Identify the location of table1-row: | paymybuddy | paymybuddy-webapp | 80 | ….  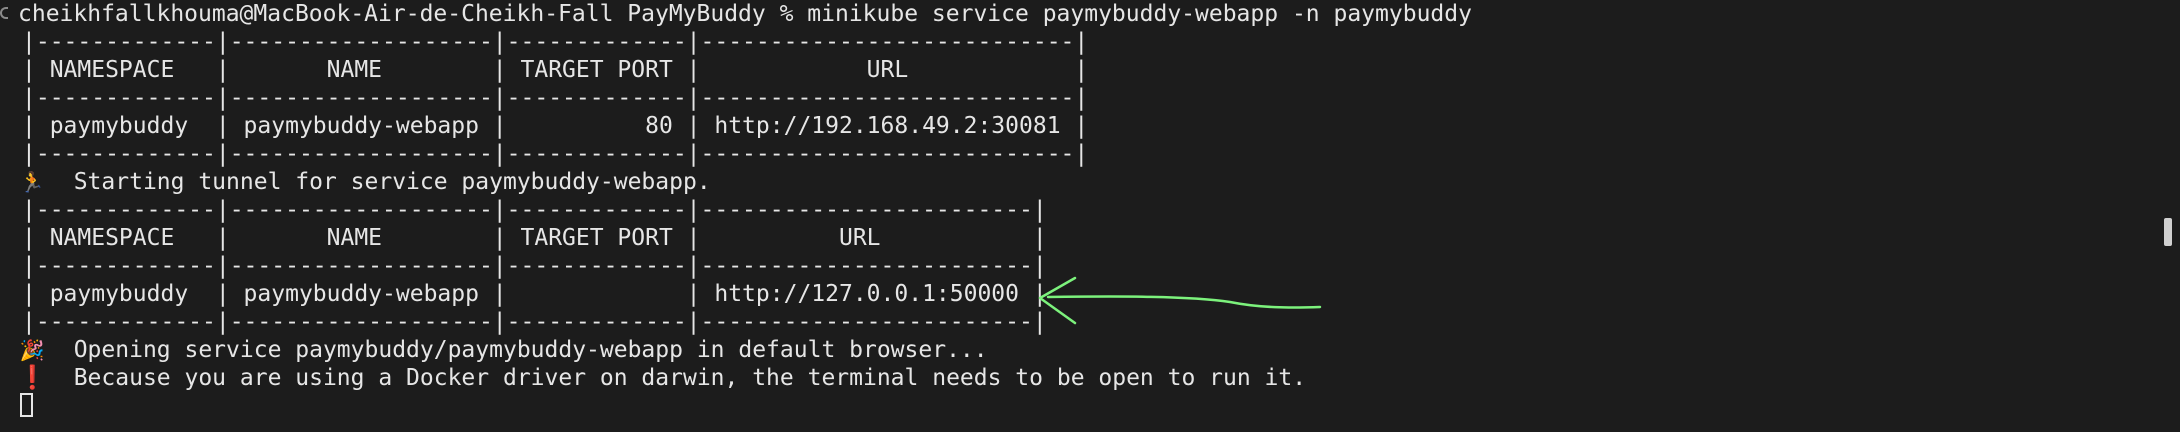
(555, 126).